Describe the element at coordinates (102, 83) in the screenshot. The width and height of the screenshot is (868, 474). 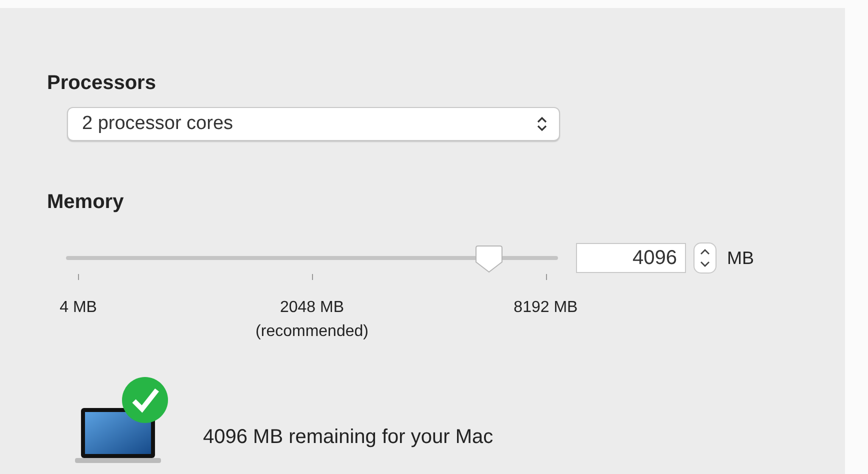
I see `section-heading: Processors` at that location.